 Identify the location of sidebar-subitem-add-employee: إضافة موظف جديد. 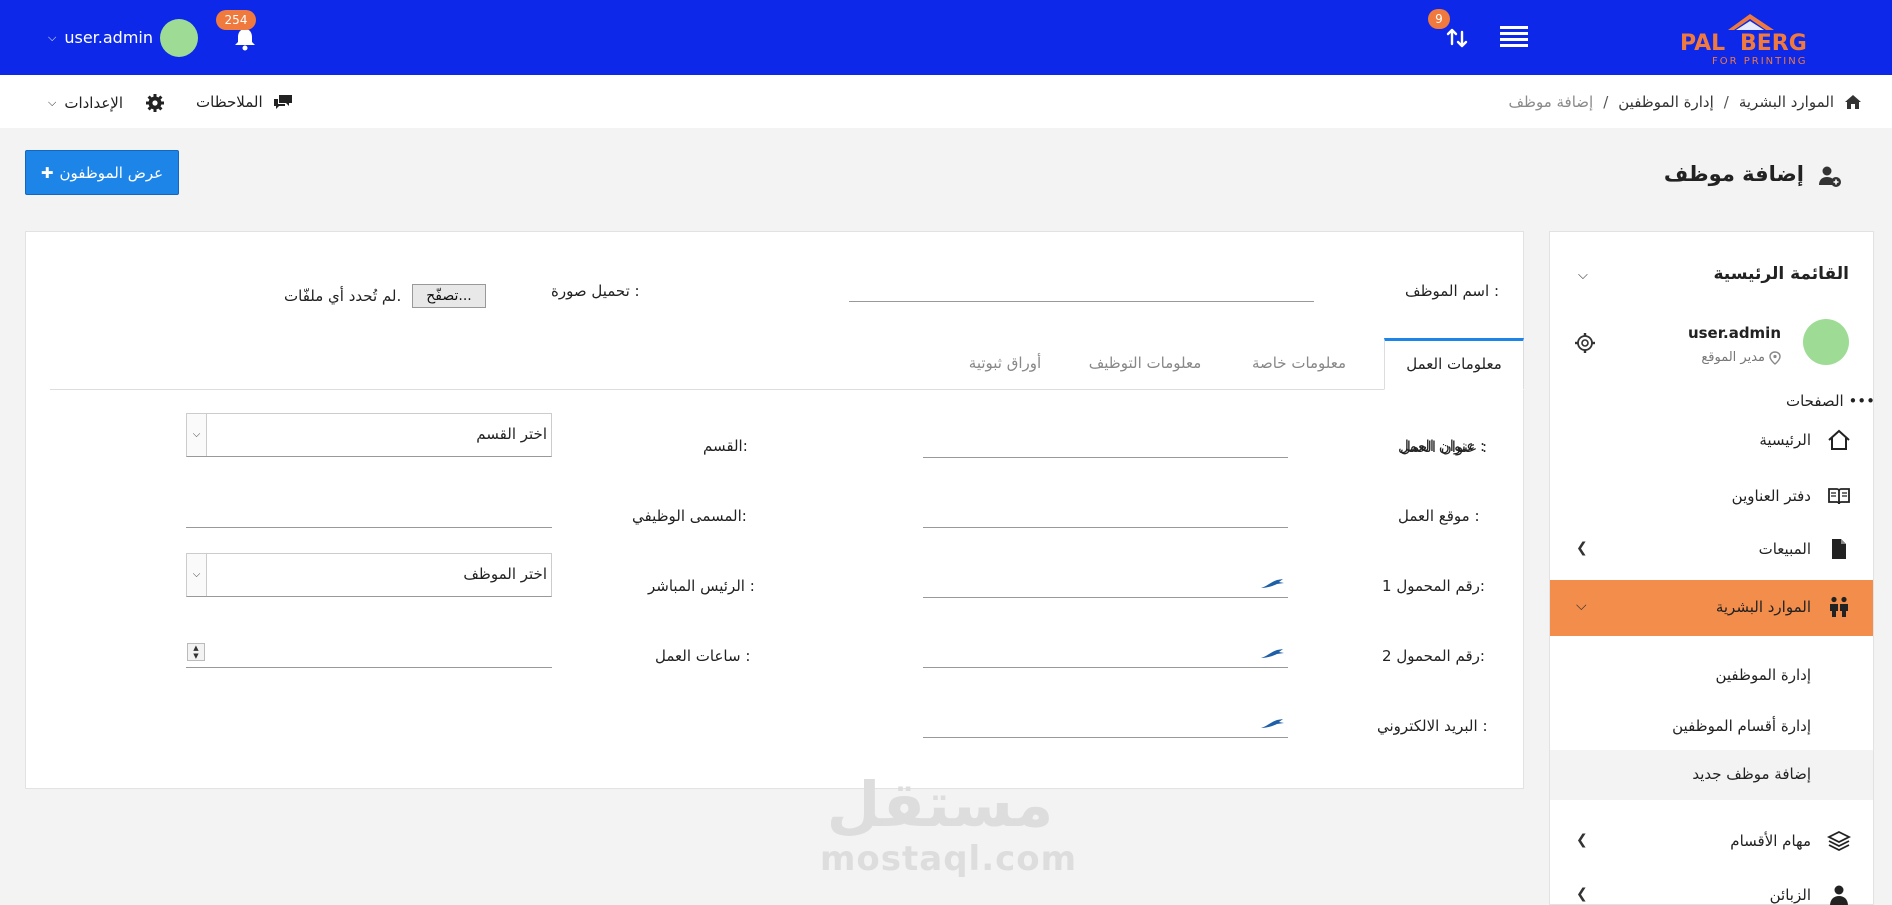
(1711, 775).